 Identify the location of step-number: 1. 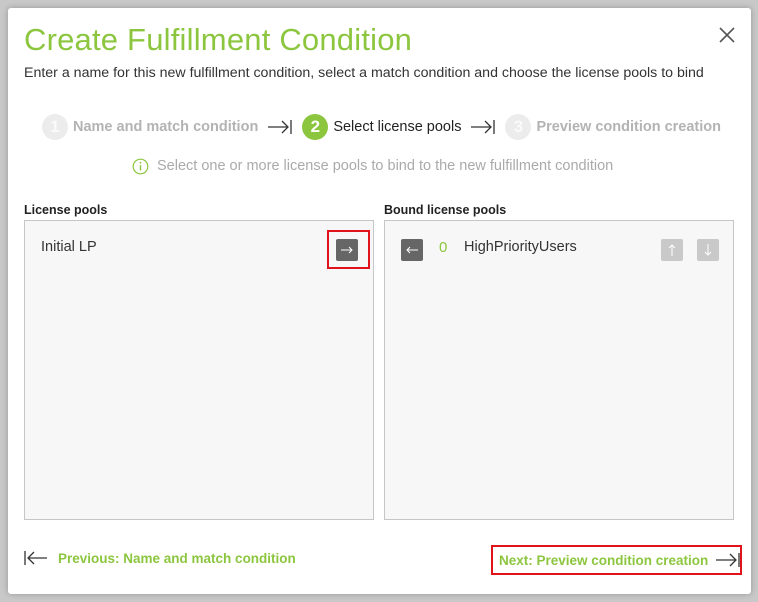
(55, 127).